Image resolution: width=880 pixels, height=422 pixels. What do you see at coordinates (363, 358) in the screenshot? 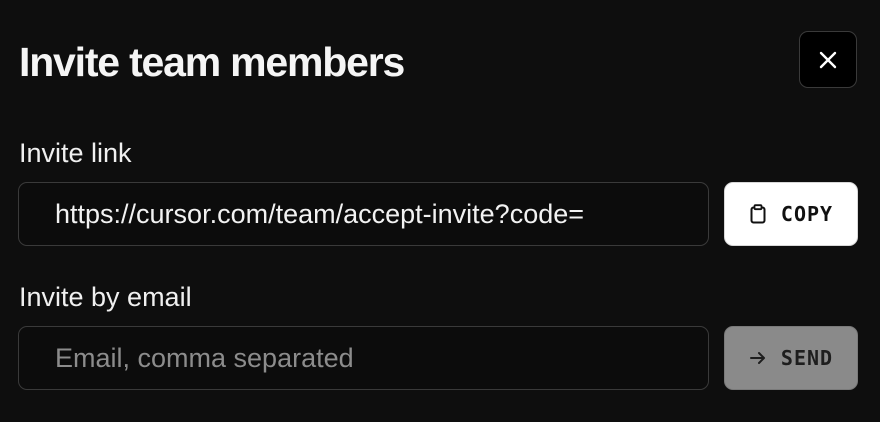
I see `email-field` at bounding box center [363, 358].